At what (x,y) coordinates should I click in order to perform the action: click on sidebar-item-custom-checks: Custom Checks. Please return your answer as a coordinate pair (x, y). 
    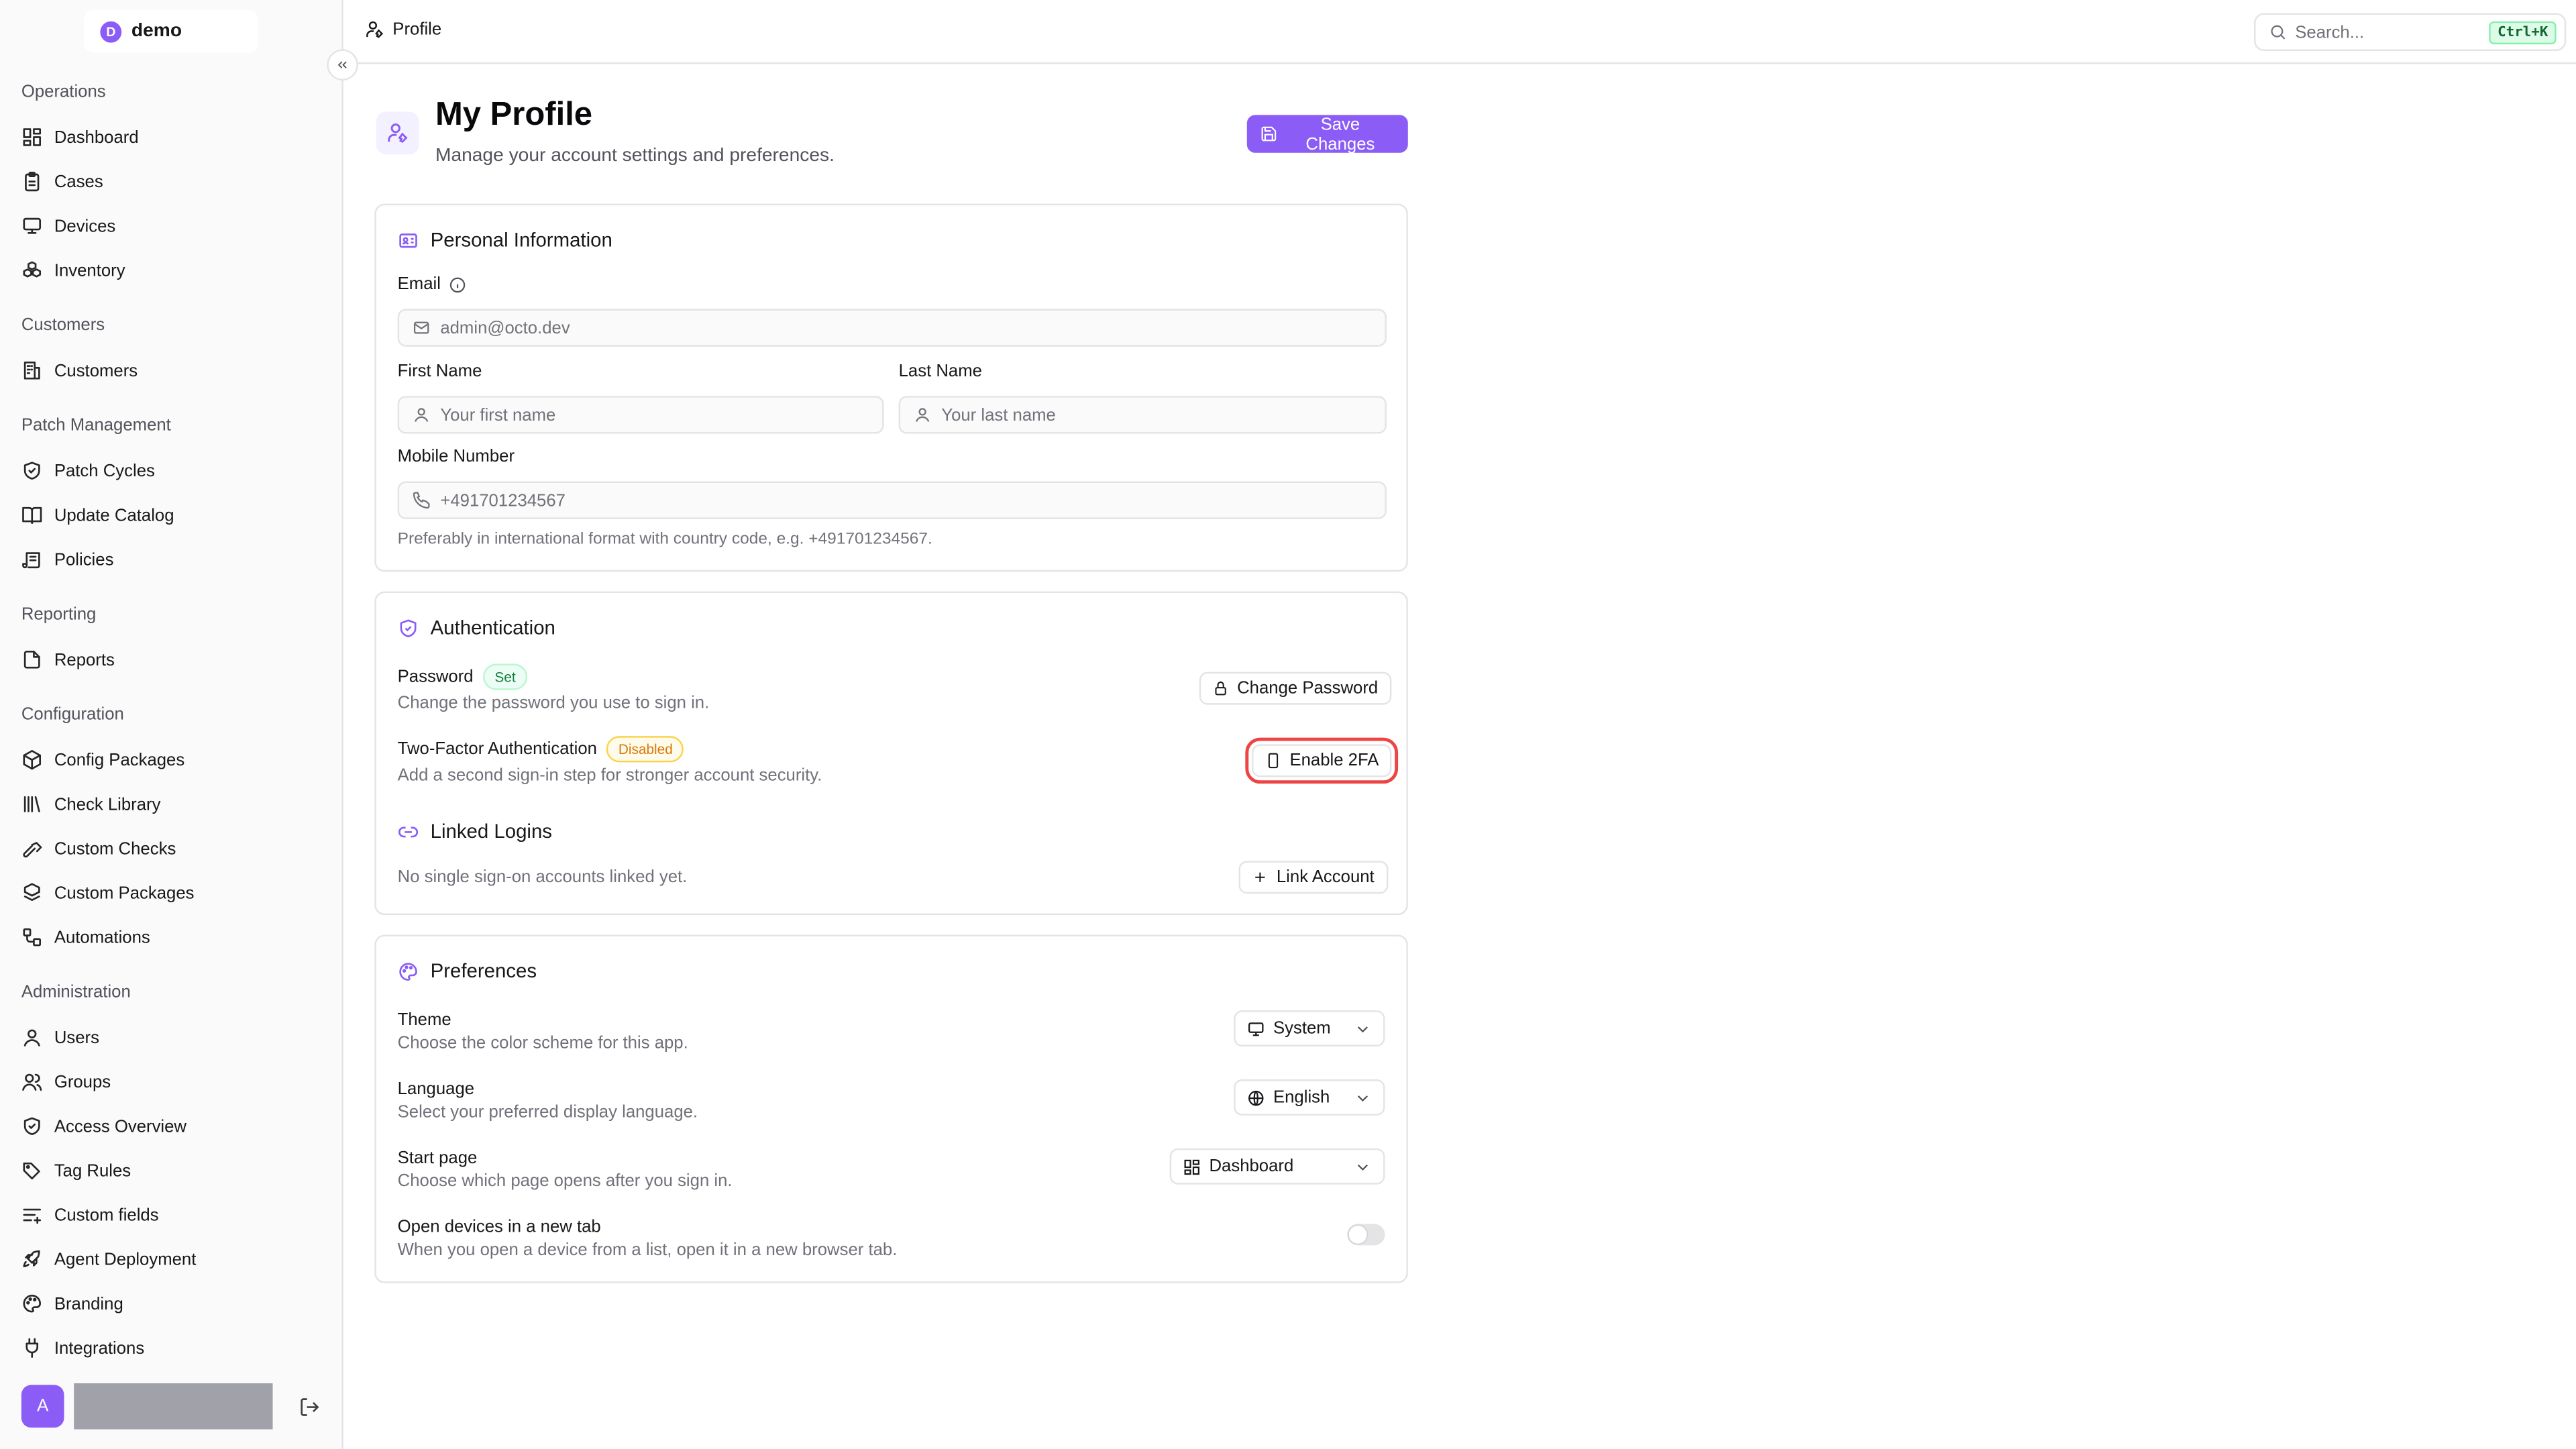
    Looking at the image, I should click on (170, 848).